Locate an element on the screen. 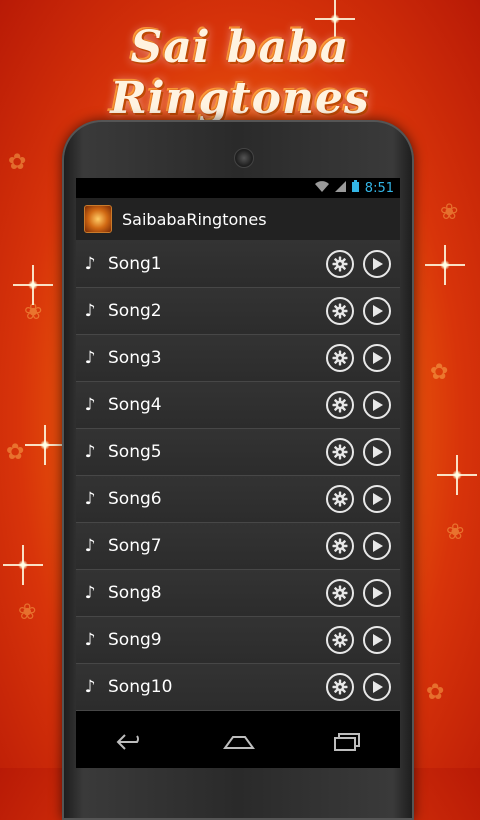 This screenshot has height=820, width=480. phone-speaker is located at coordinates (244, 158).